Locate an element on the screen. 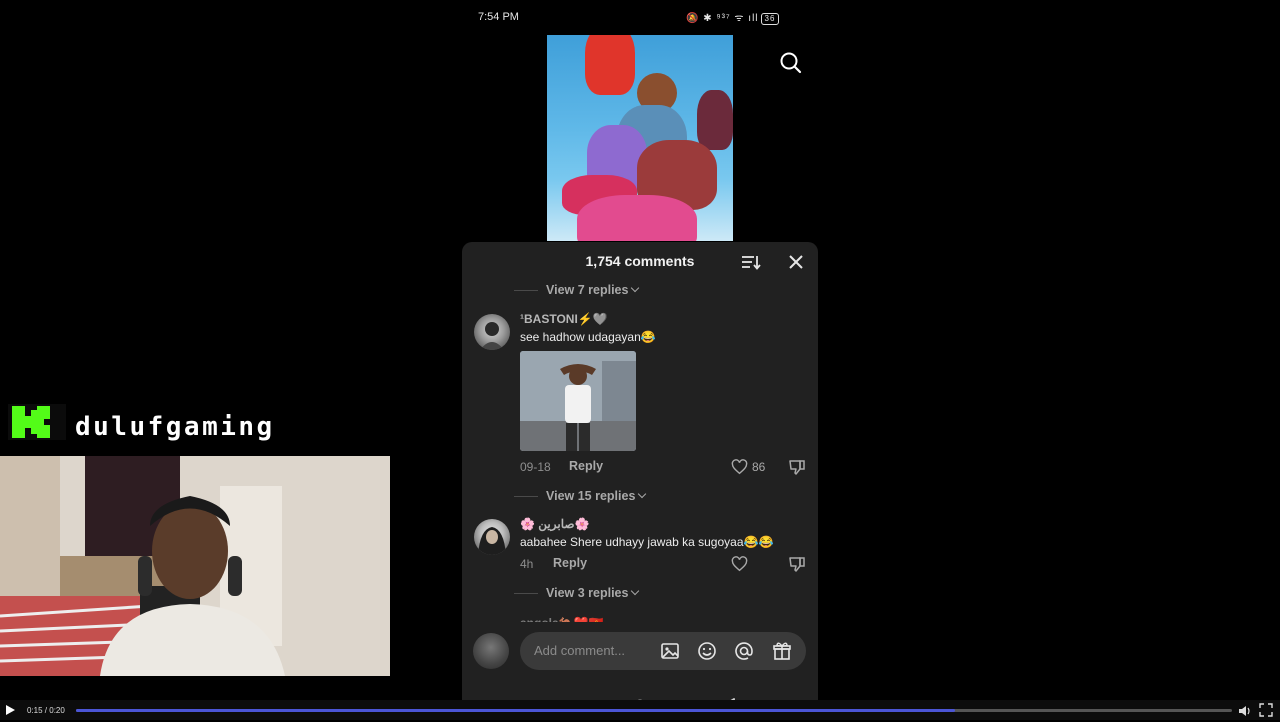 The image size is (1280, 722). comment-text: aabahee Shere udhayy jawab ka sugoyaa😂😂 is located at coordinates (647, 542).